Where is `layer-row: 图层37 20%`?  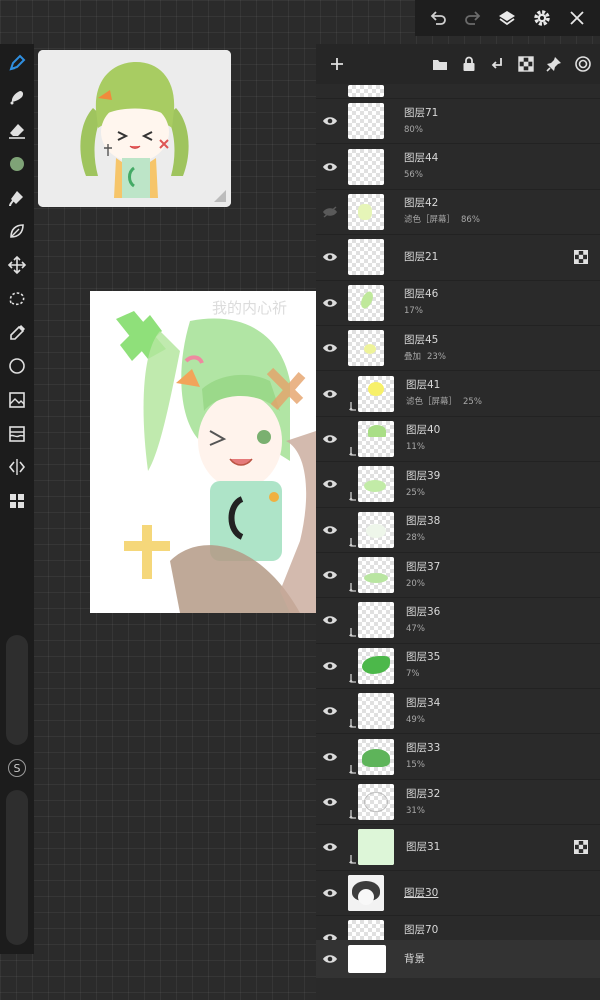 layer-row: 图层37 20% is located at coordinates (458, 576).